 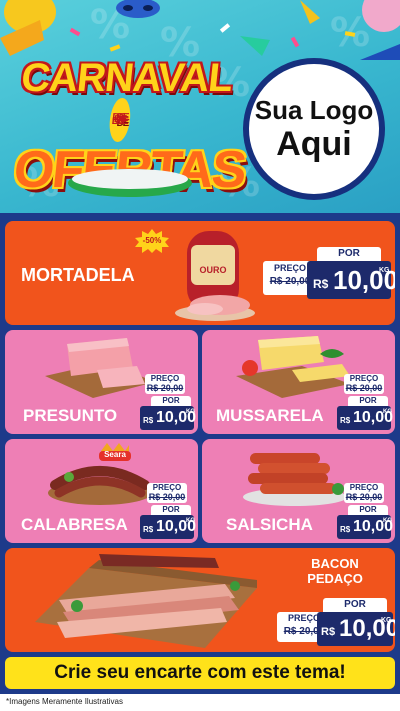 What do you see at coordinates (100, 485) in the screenshot?
I see `calabresa-image` at bounding box center [100, 485].